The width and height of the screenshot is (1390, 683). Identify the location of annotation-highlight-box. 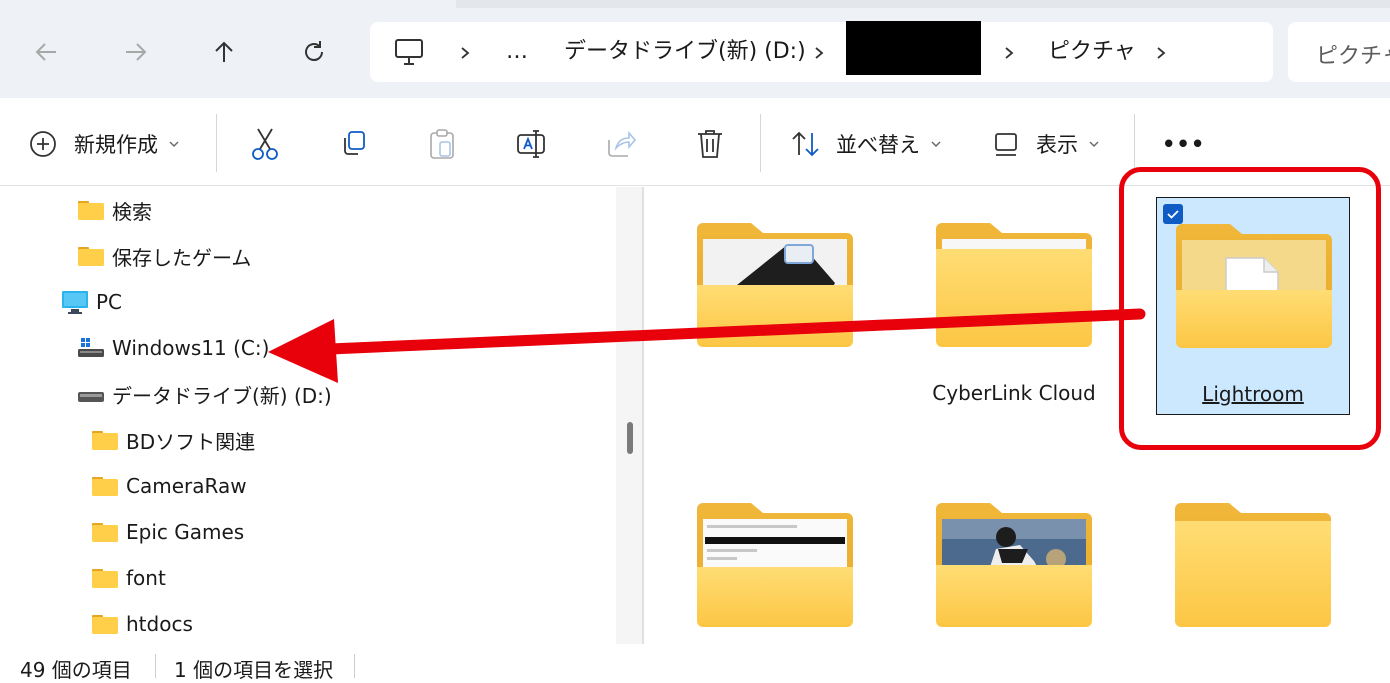
(1250, 308).